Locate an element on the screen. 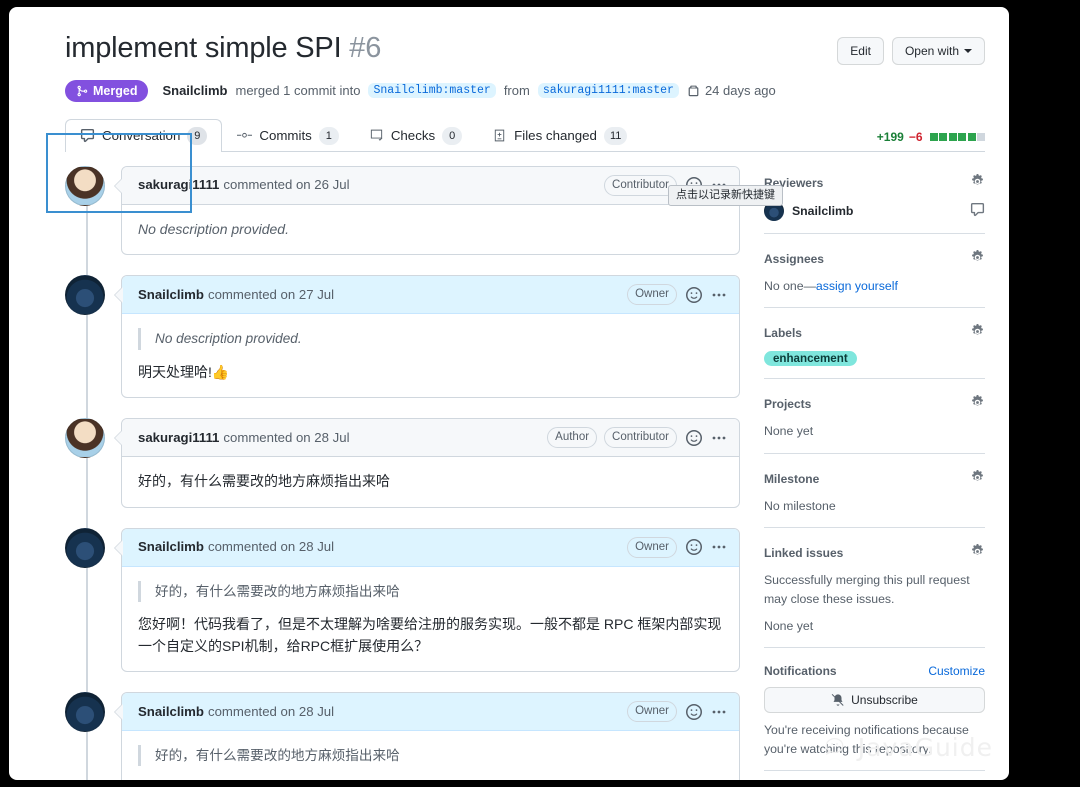 This screenshot has width=1080, height=787. diffstat: +199 −6 is located at coordinates (931, 137).